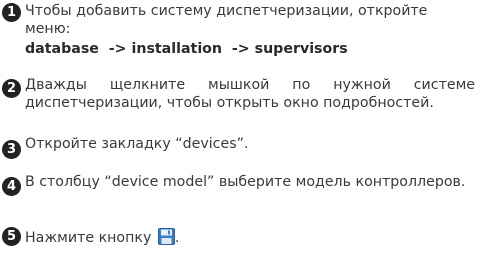 The width and height of the screenshot is (477, 256). Describe the element at coordinates (177, 238) in the screenshot. I see `step-text-period: .` at that location.